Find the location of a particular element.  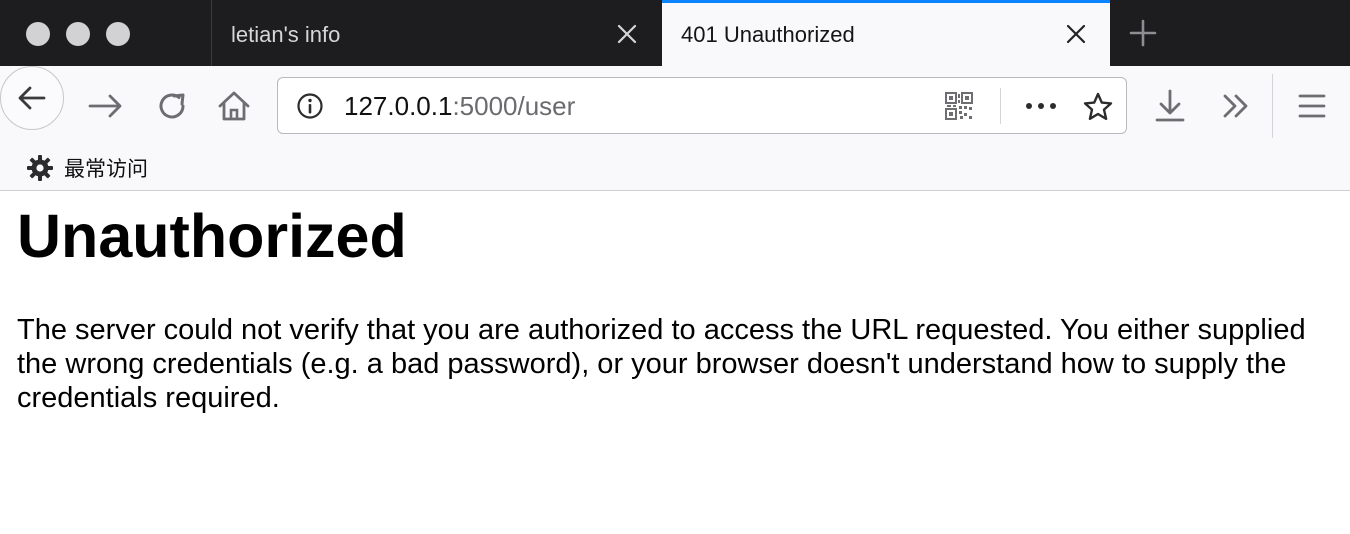

address-bar-divider is located at coordinates (1000, 106).